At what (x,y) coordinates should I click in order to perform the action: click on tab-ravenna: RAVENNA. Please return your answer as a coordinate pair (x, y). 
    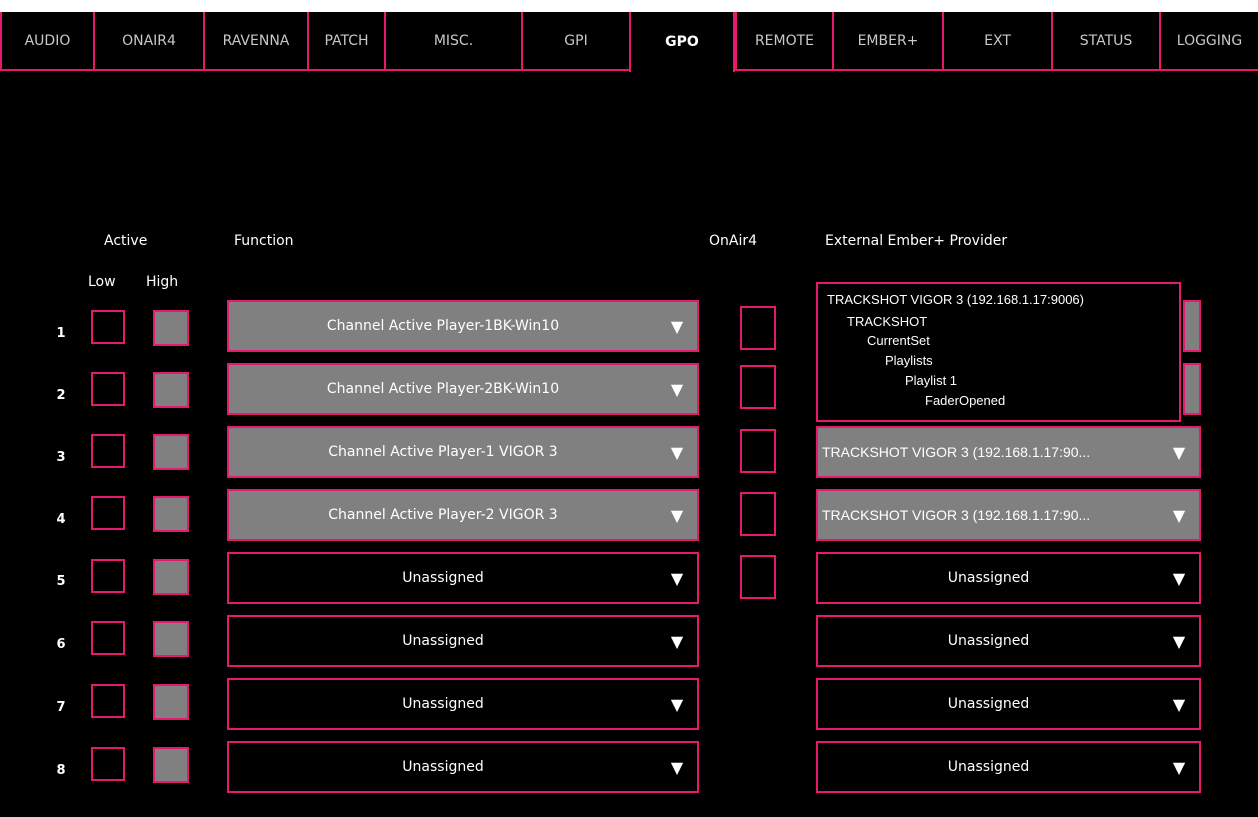
    Looking at the image, I should click on (255, 41).